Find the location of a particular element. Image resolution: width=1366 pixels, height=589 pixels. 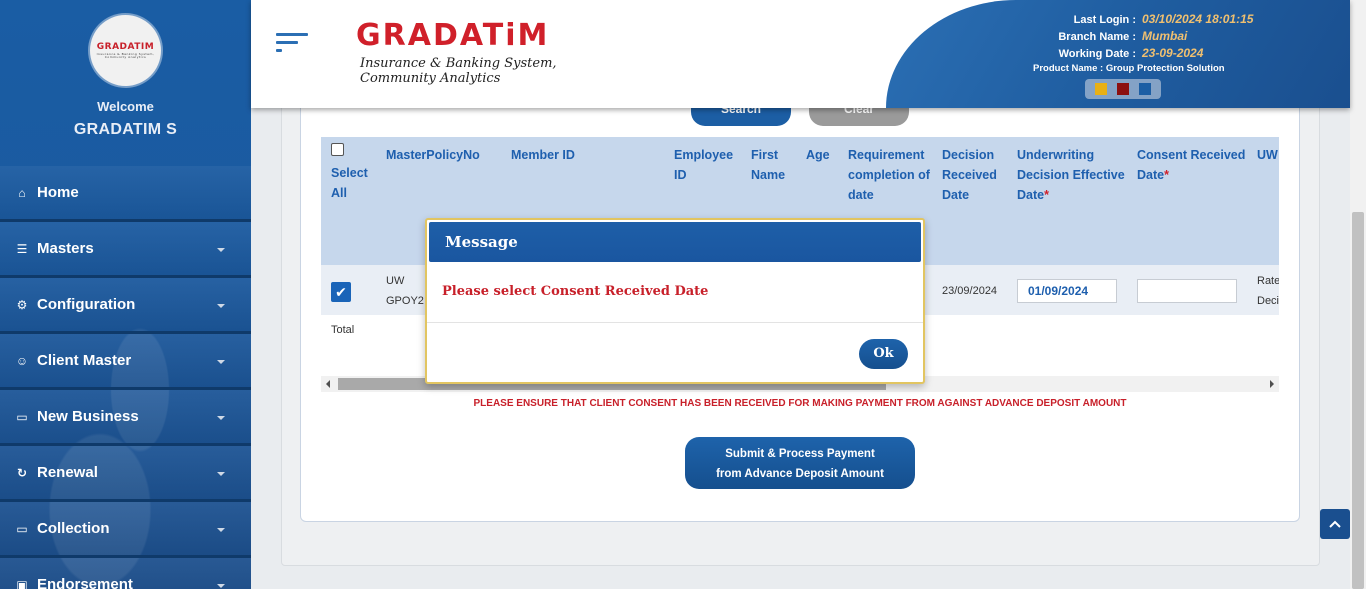

sidebar-item-configuration: ⚙ Configuration is located at coordinates (125, 306).